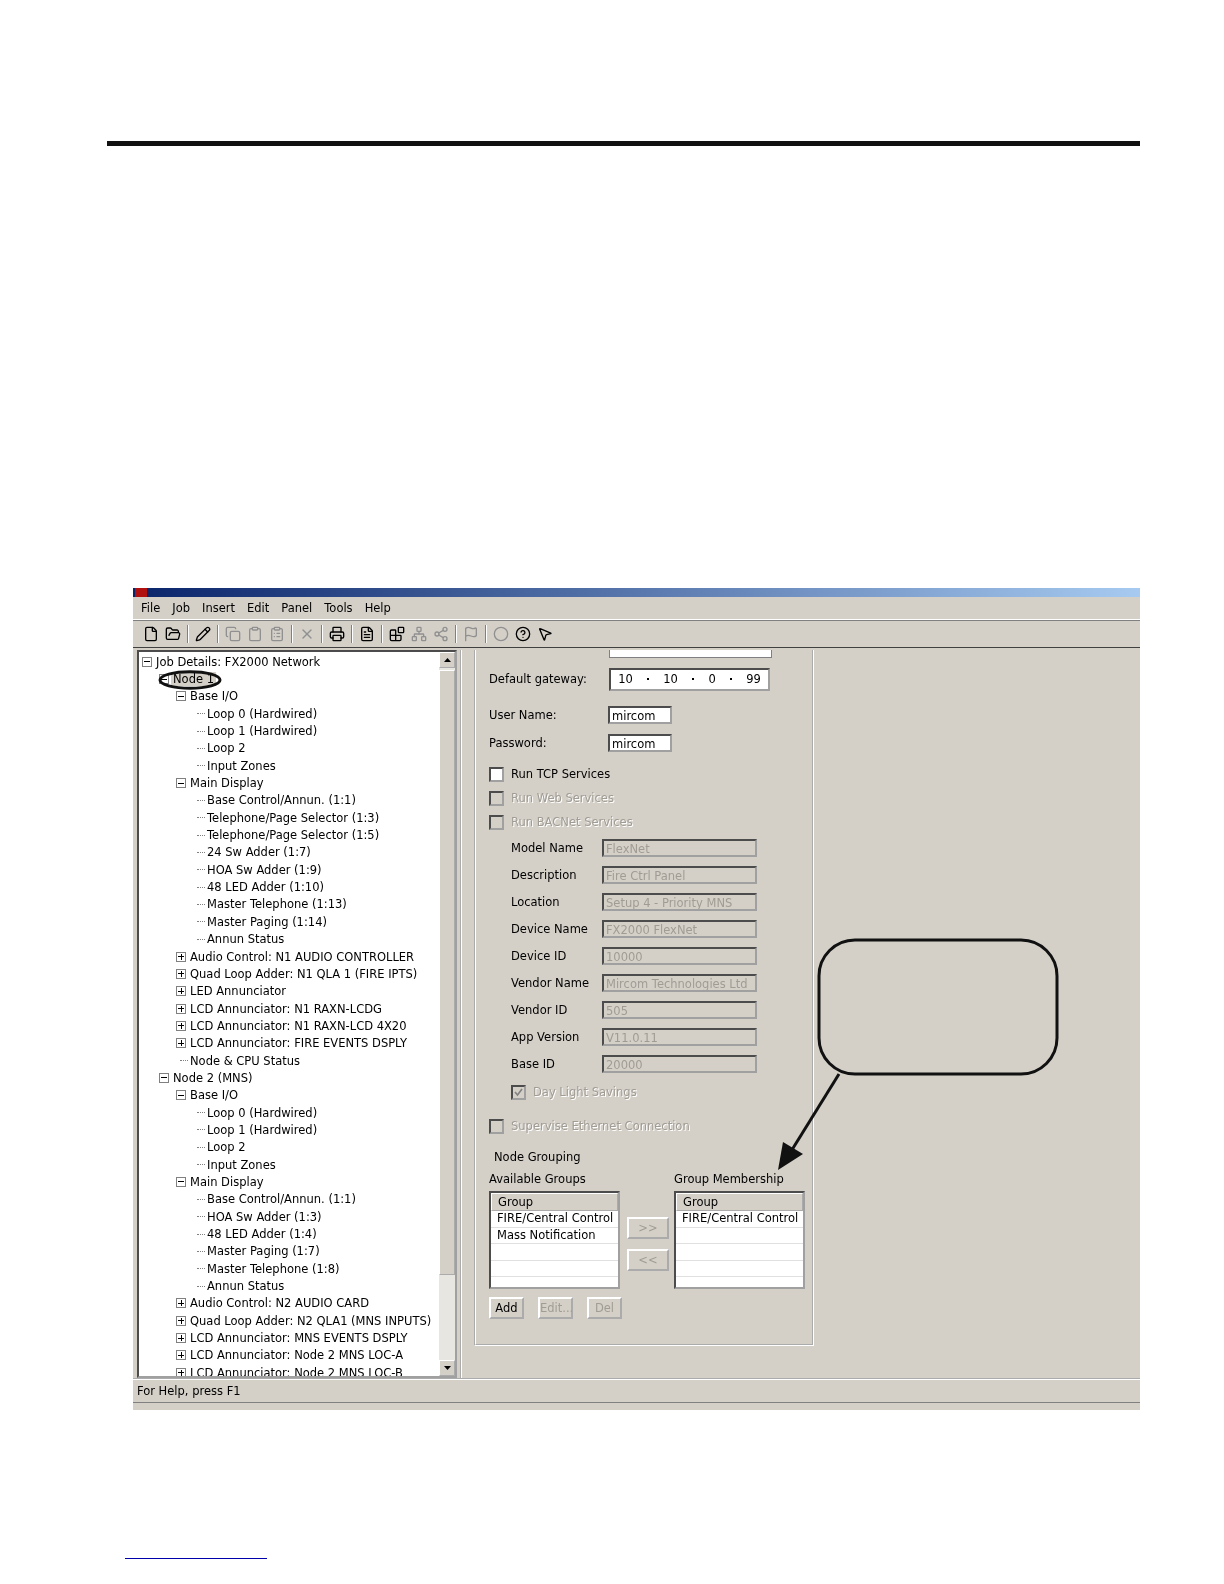  What do you see at coordinates (286, 1008) in the screenshot?
I see `tree-item: LCD Annunciator: N1 RAXN-LCDG` at bounding box center [286, 1008].